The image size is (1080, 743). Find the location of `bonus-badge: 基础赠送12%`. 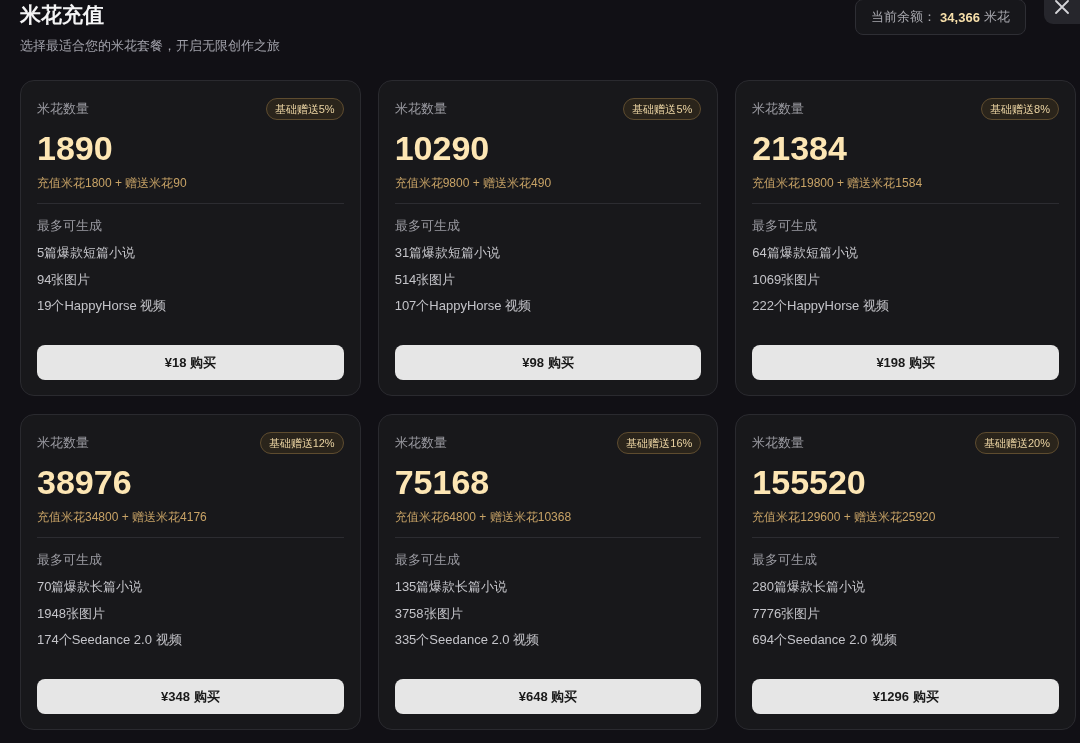

bonus-badge: 基础赠送12% is located at coordinates (301, 443).